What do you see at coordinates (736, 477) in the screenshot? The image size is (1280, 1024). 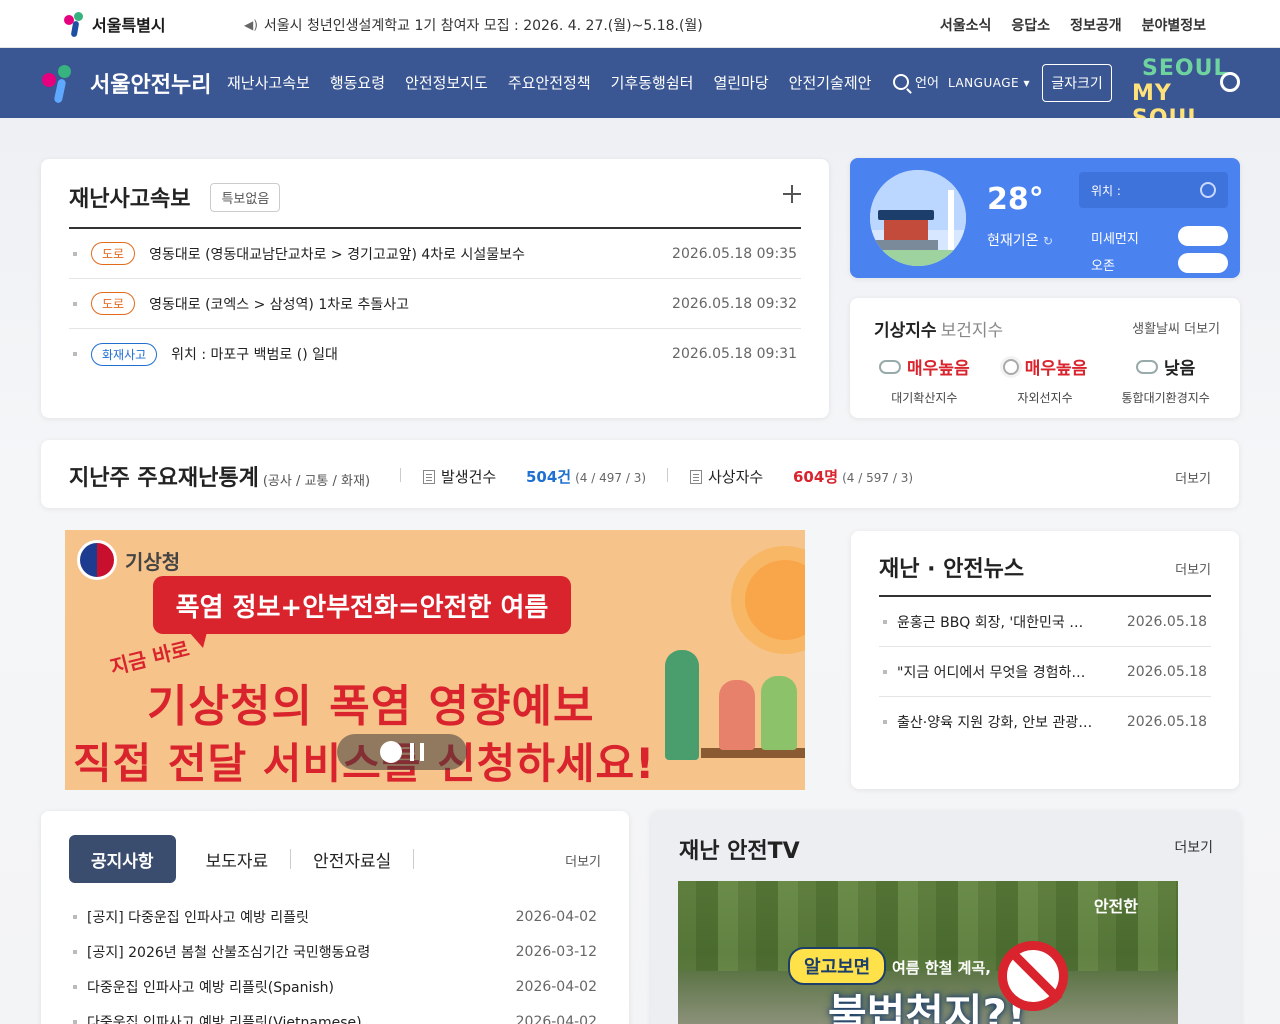 I see `casualty-label-text: 사상자수` at bounding box center [736, 477].